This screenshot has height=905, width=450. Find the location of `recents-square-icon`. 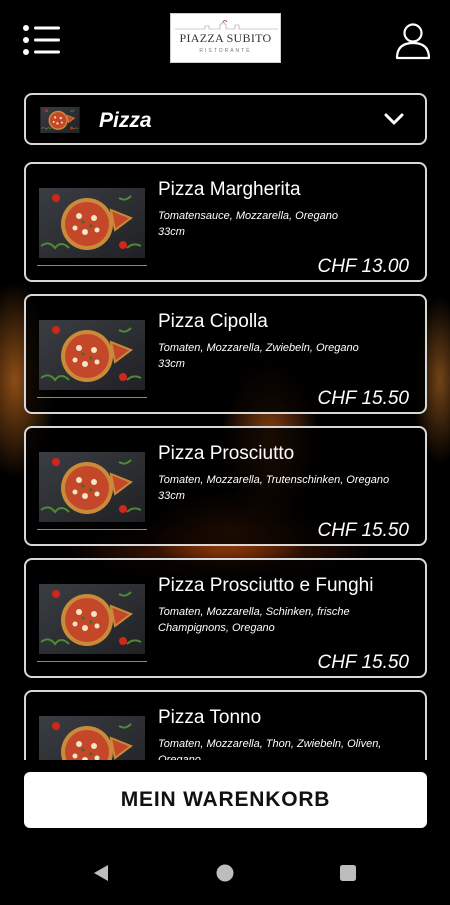

recents-square-icon is located at coordinates (348, 873).